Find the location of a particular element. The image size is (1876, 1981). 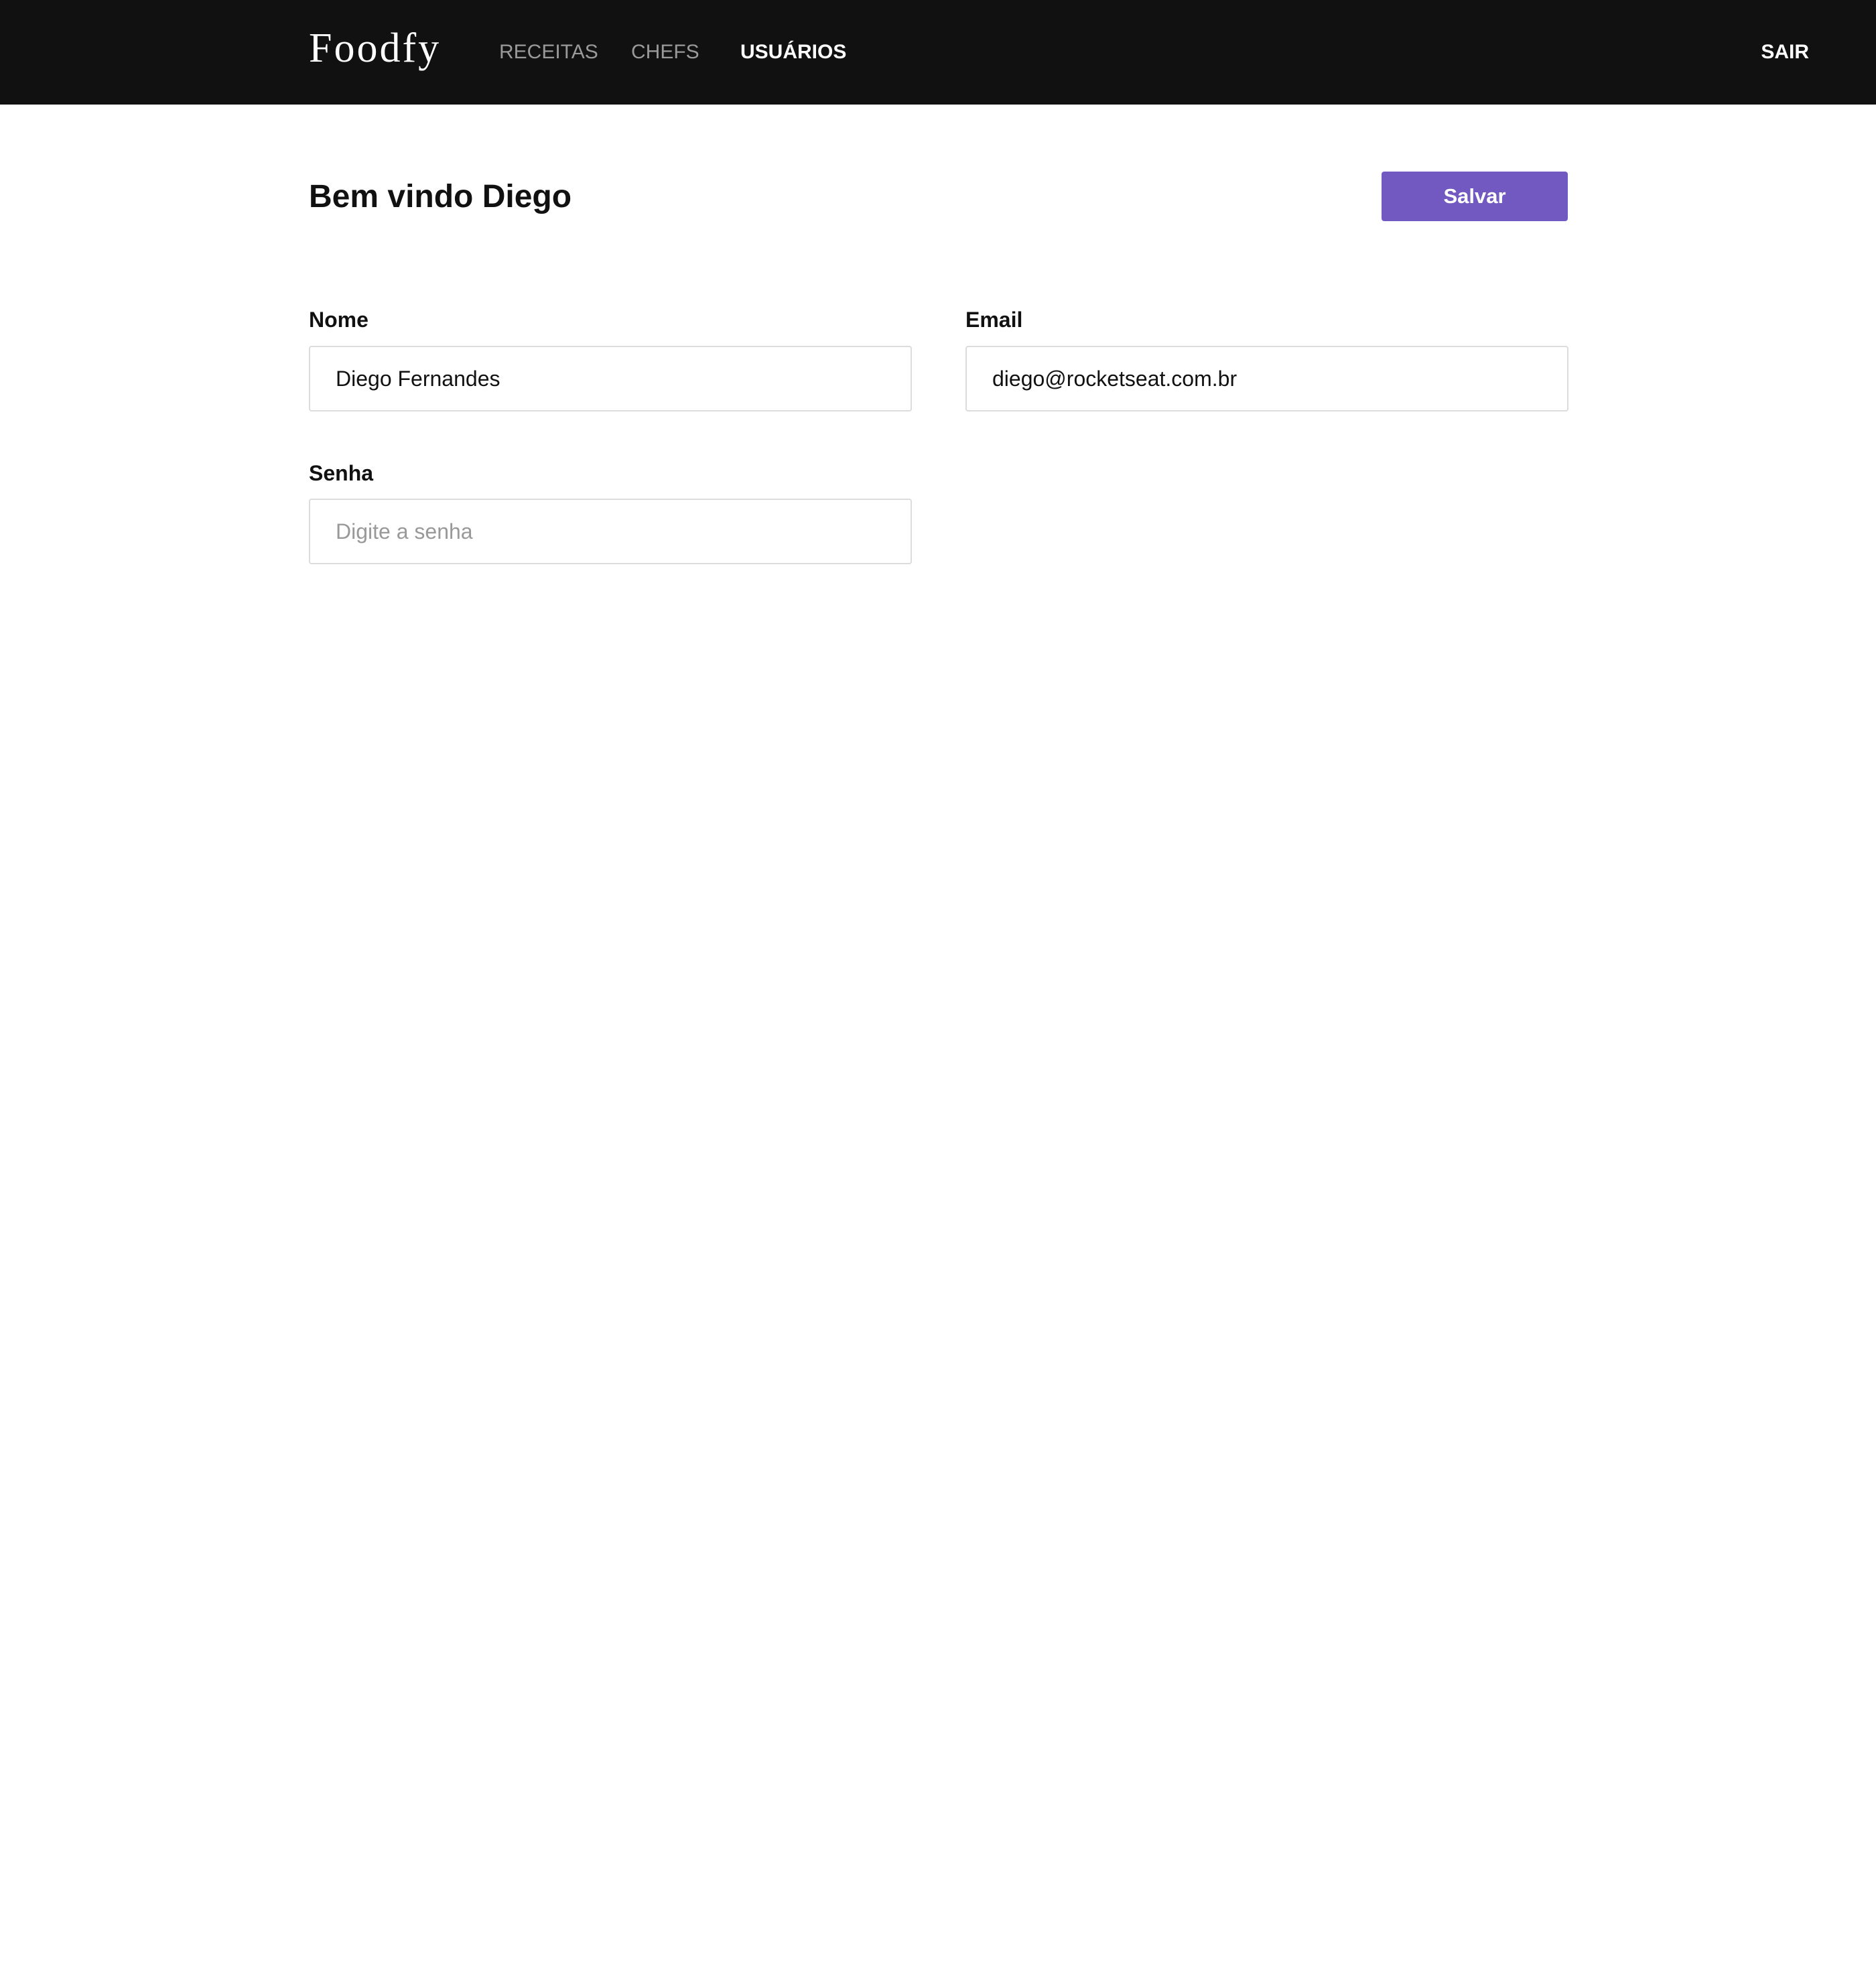

email-label: Email is located at coordinates (994, 320).